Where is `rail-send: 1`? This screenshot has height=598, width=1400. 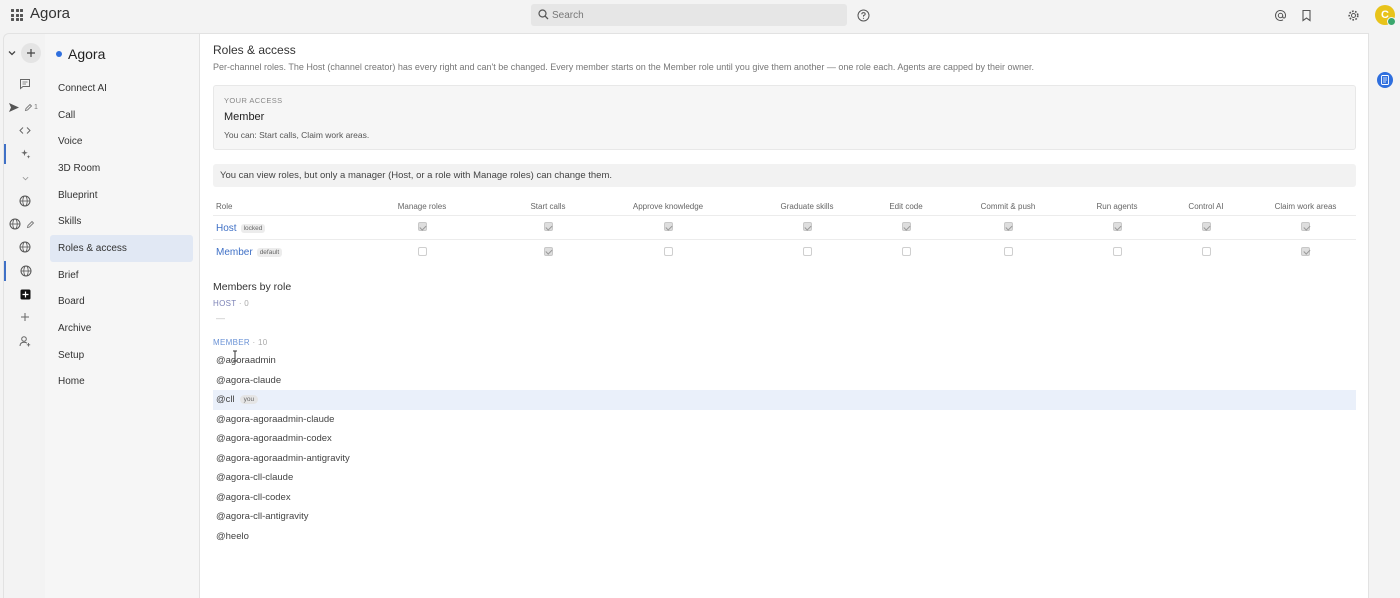
rail-send: 1 is located at coordinates (25, 107).